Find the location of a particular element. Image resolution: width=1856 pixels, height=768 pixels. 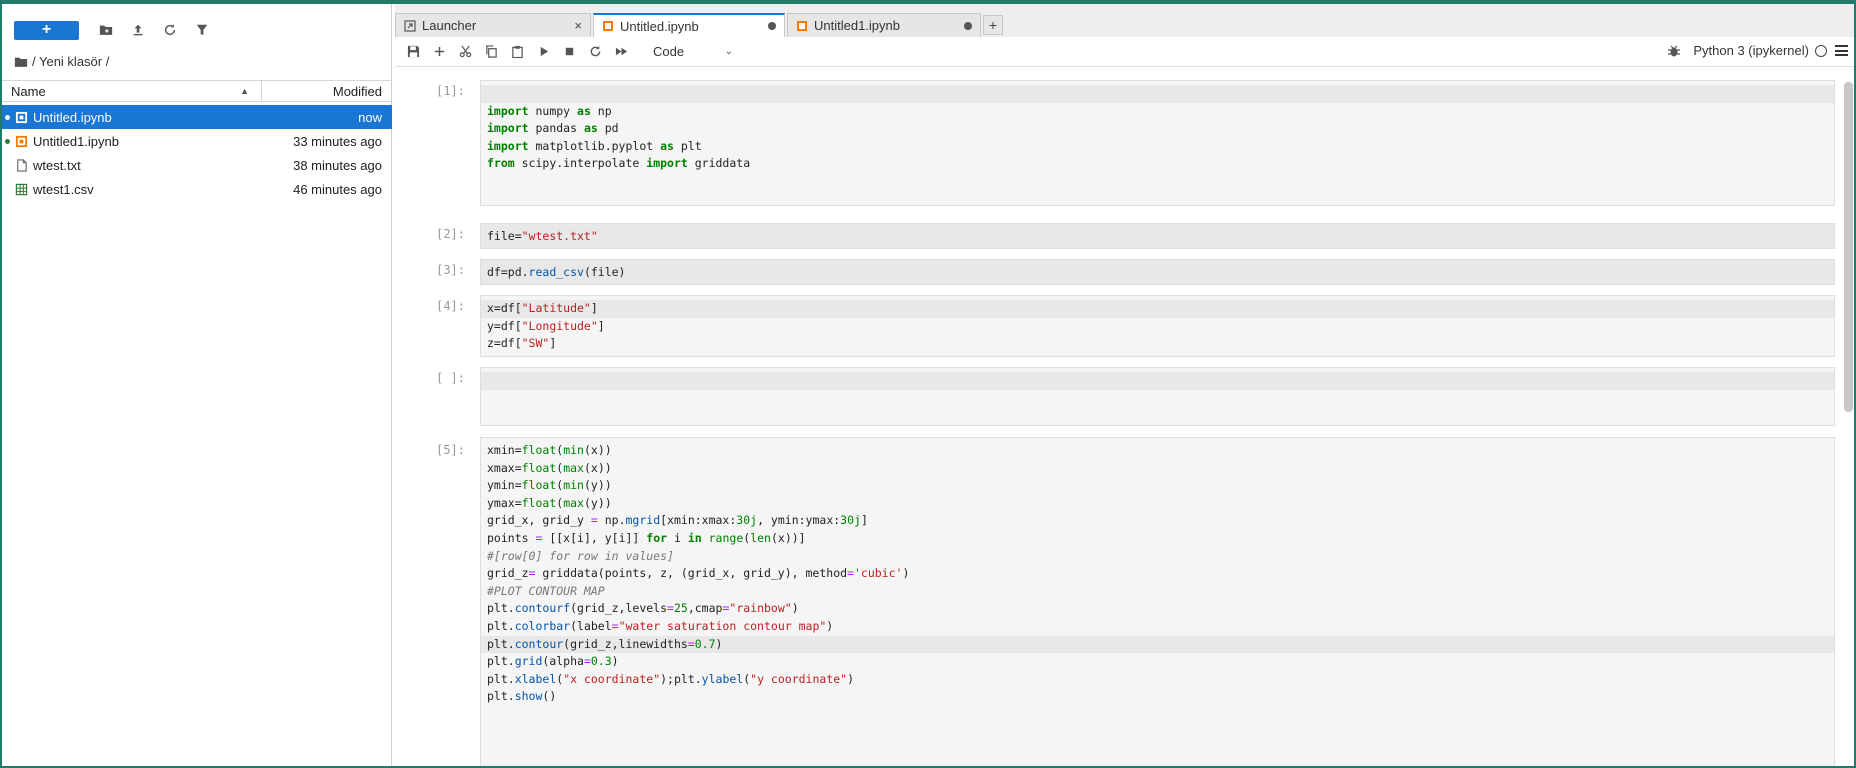

breadcrumb: / Yeni klasör / is located at coordinates (61, 61).